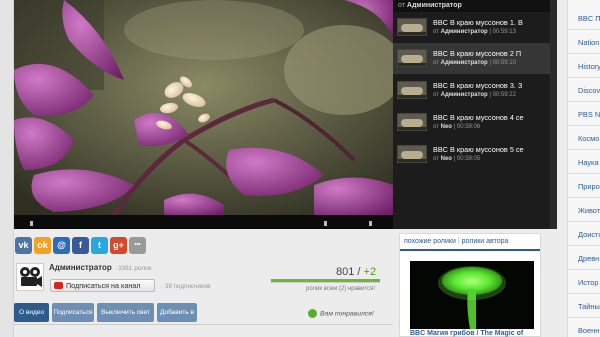  I want to click on playlist-item-meta: от Администратор | 00:59:13, so click(474, 32).